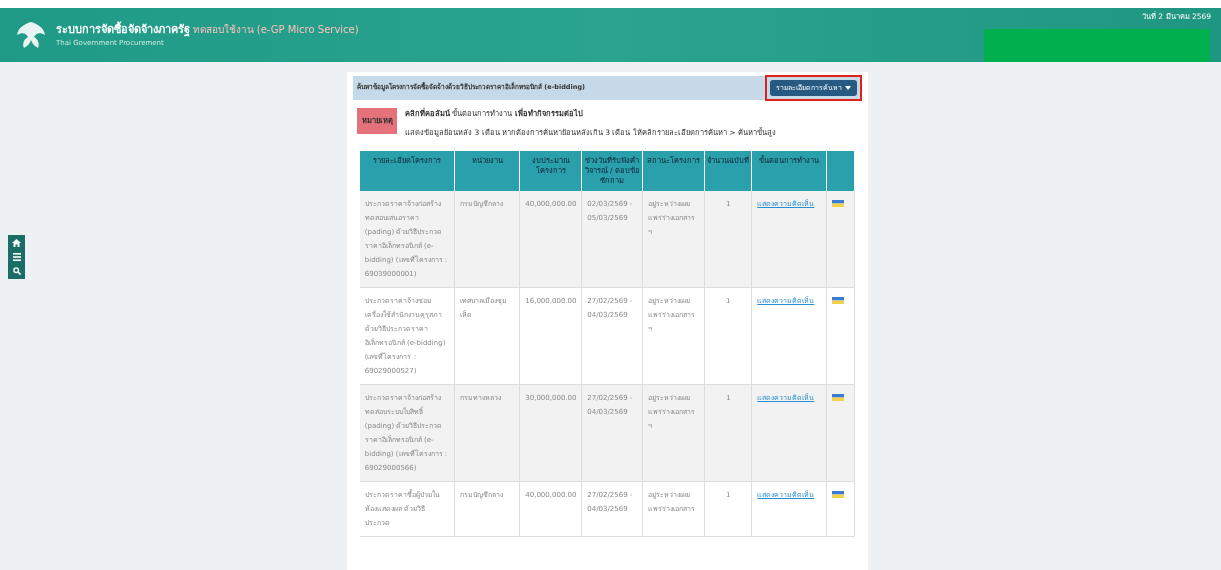 The image size is (1221, 570). What do you see at coordinates (275, 29) in the screenshot?
I see `site-tag: ทดสอบใช้งาน (e-GP Micro Service)` at bounding box center [275, 29].